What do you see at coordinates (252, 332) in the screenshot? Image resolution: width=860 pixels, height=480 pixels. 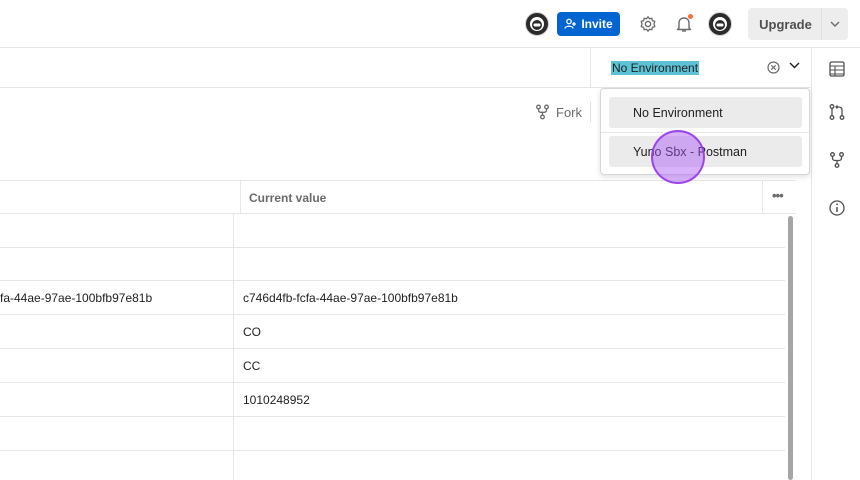 I see `current-value-cell: CO` at bounding box center [252, 332].